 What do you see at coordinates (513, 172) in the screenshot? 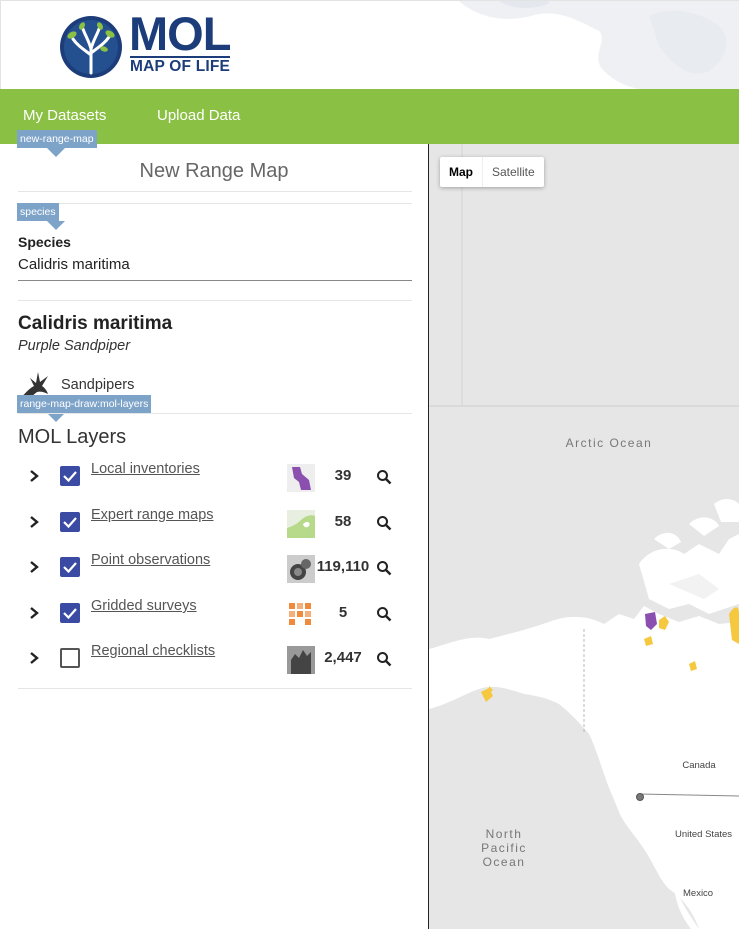
I see `map-type-satellite-button: Satellite` at bounding box center [513, 172].